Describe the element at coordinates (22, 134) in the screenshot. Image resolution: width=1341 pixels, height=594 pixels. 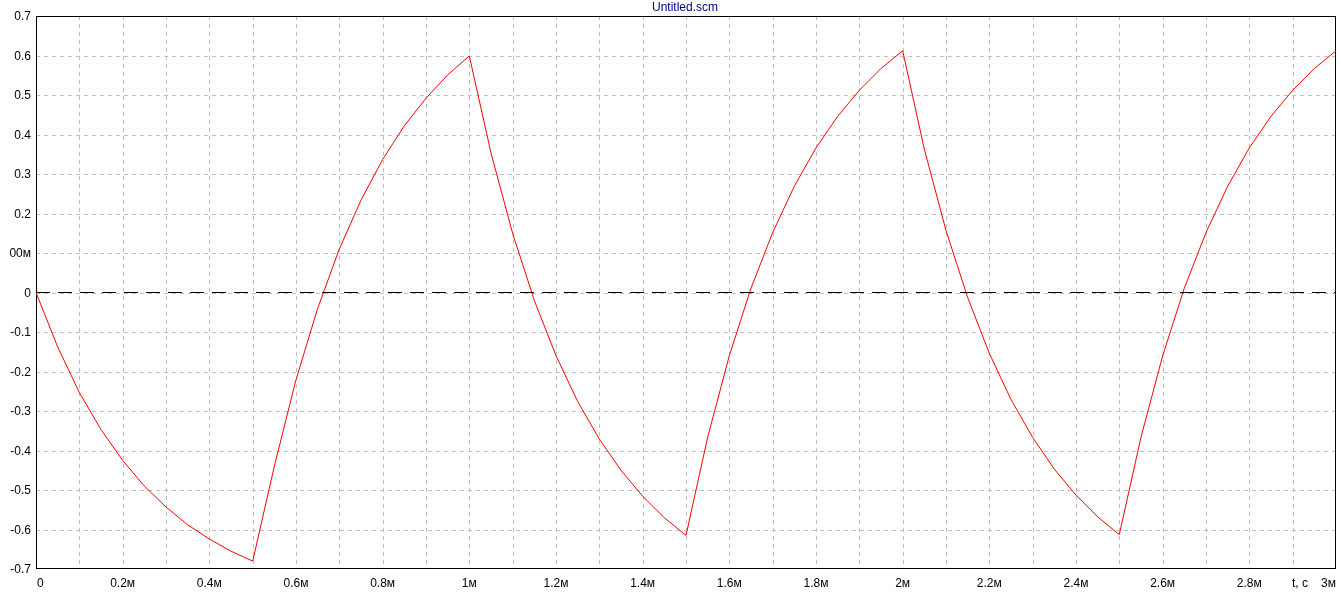
I see `y-tick-label: 0.4` at that location.